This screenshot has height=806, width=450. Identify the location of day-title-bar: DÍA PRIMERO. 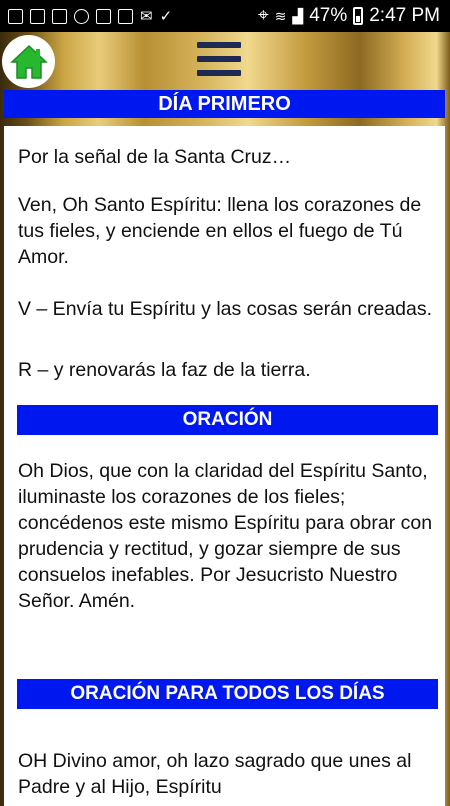
(224, 104).